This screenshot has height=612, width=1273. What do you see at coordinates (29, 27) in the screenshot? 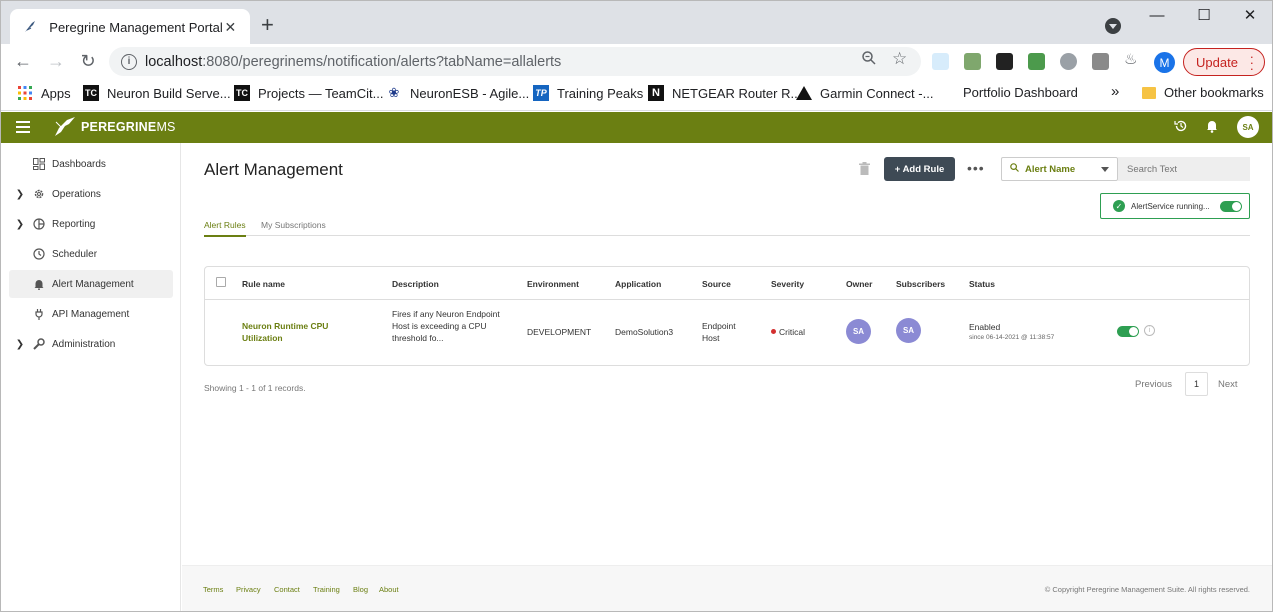
I see `peregrine-favicon-icon` at bounding box center [29, 27].